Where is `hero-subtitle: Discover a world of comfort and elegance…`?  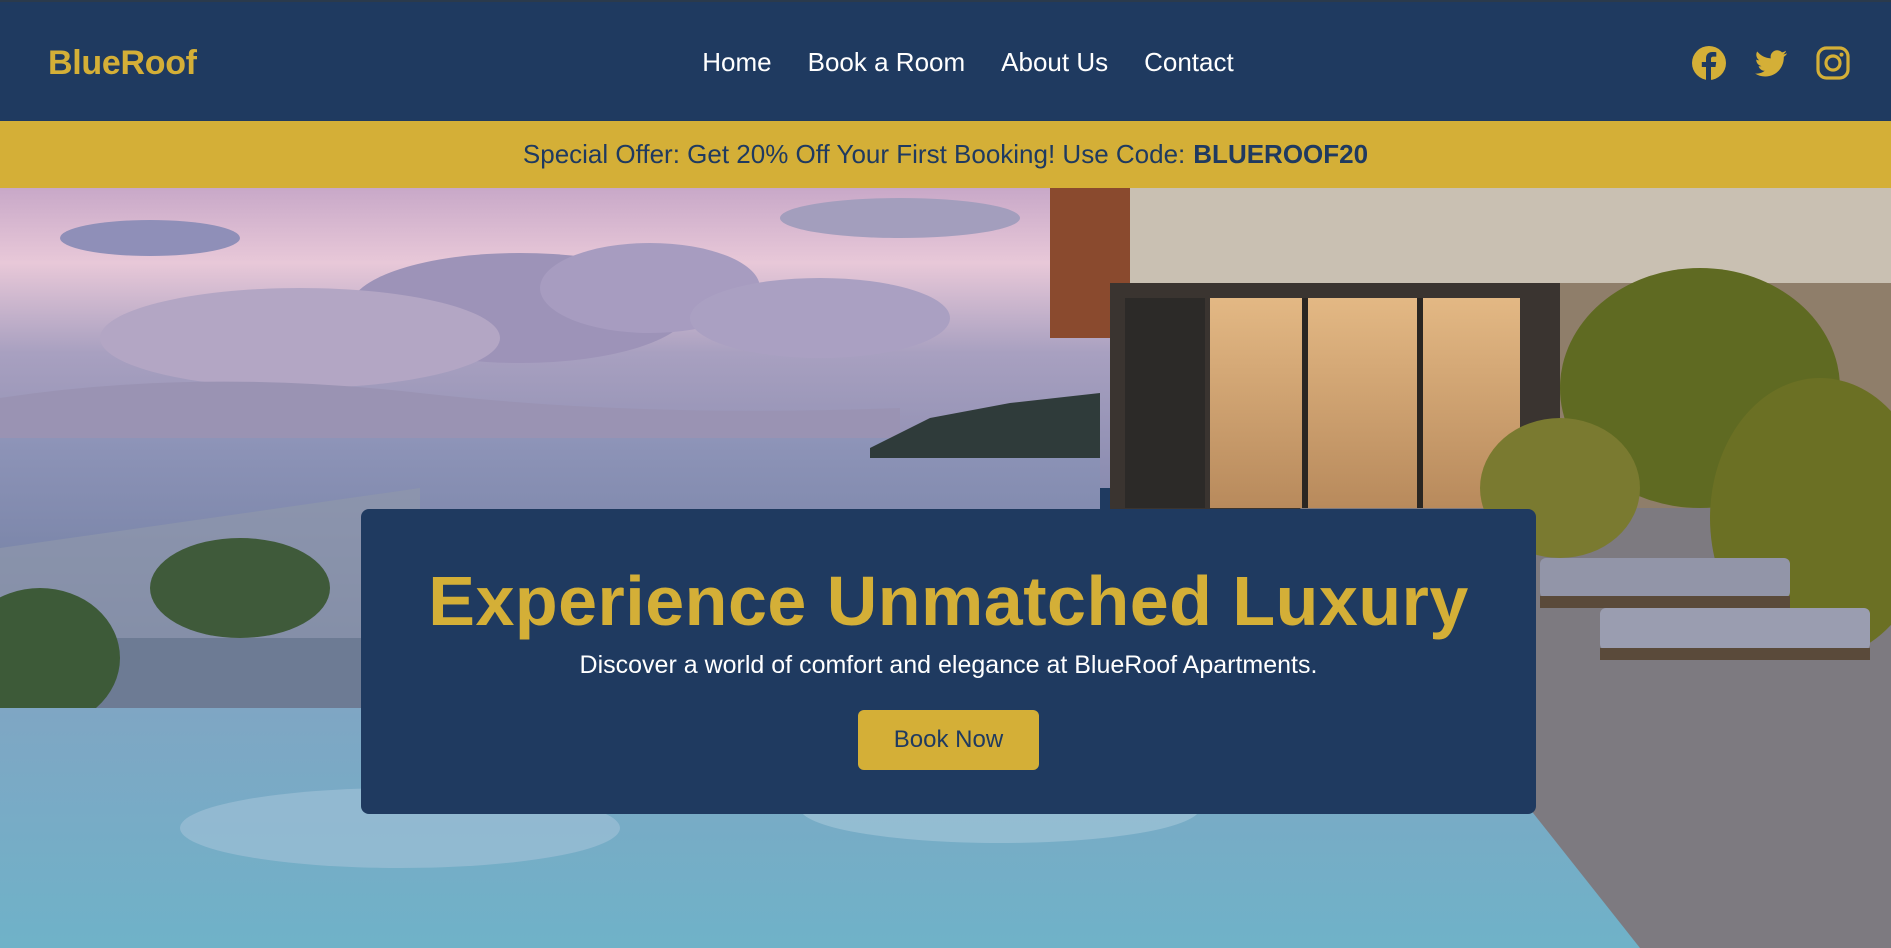 hero-subtitle: Discover a world of comfort and elegance… is located at coordinates (948, 665).